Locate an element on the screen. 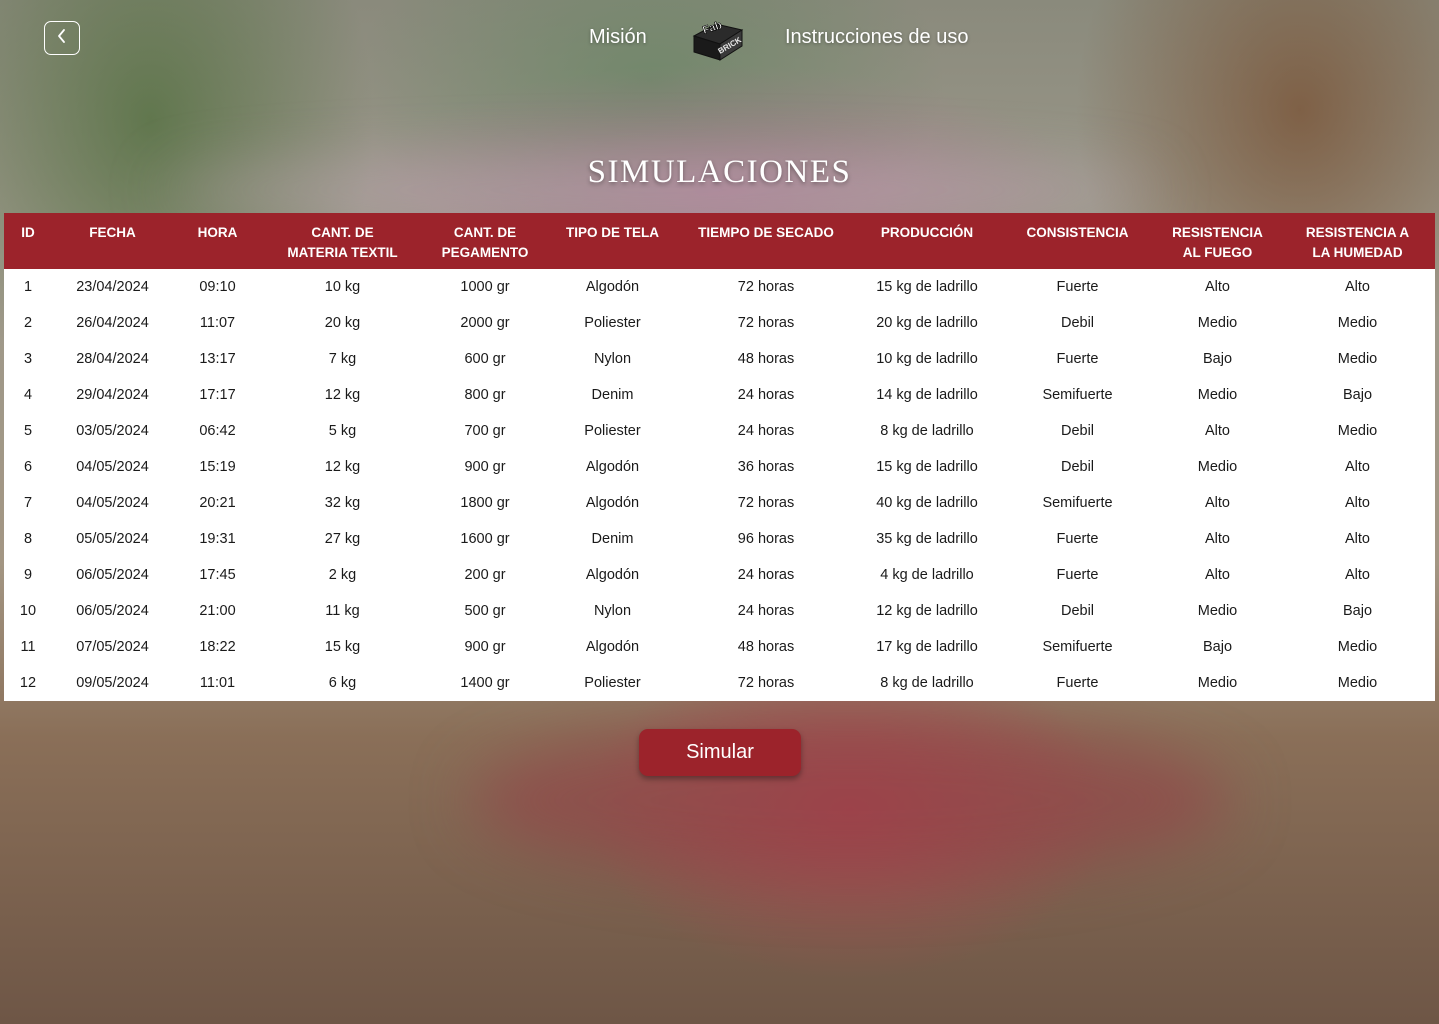 The width and height of the screenshot is (1439, 1024). table-cell: 500 gr is located at coordinates (485, 611).